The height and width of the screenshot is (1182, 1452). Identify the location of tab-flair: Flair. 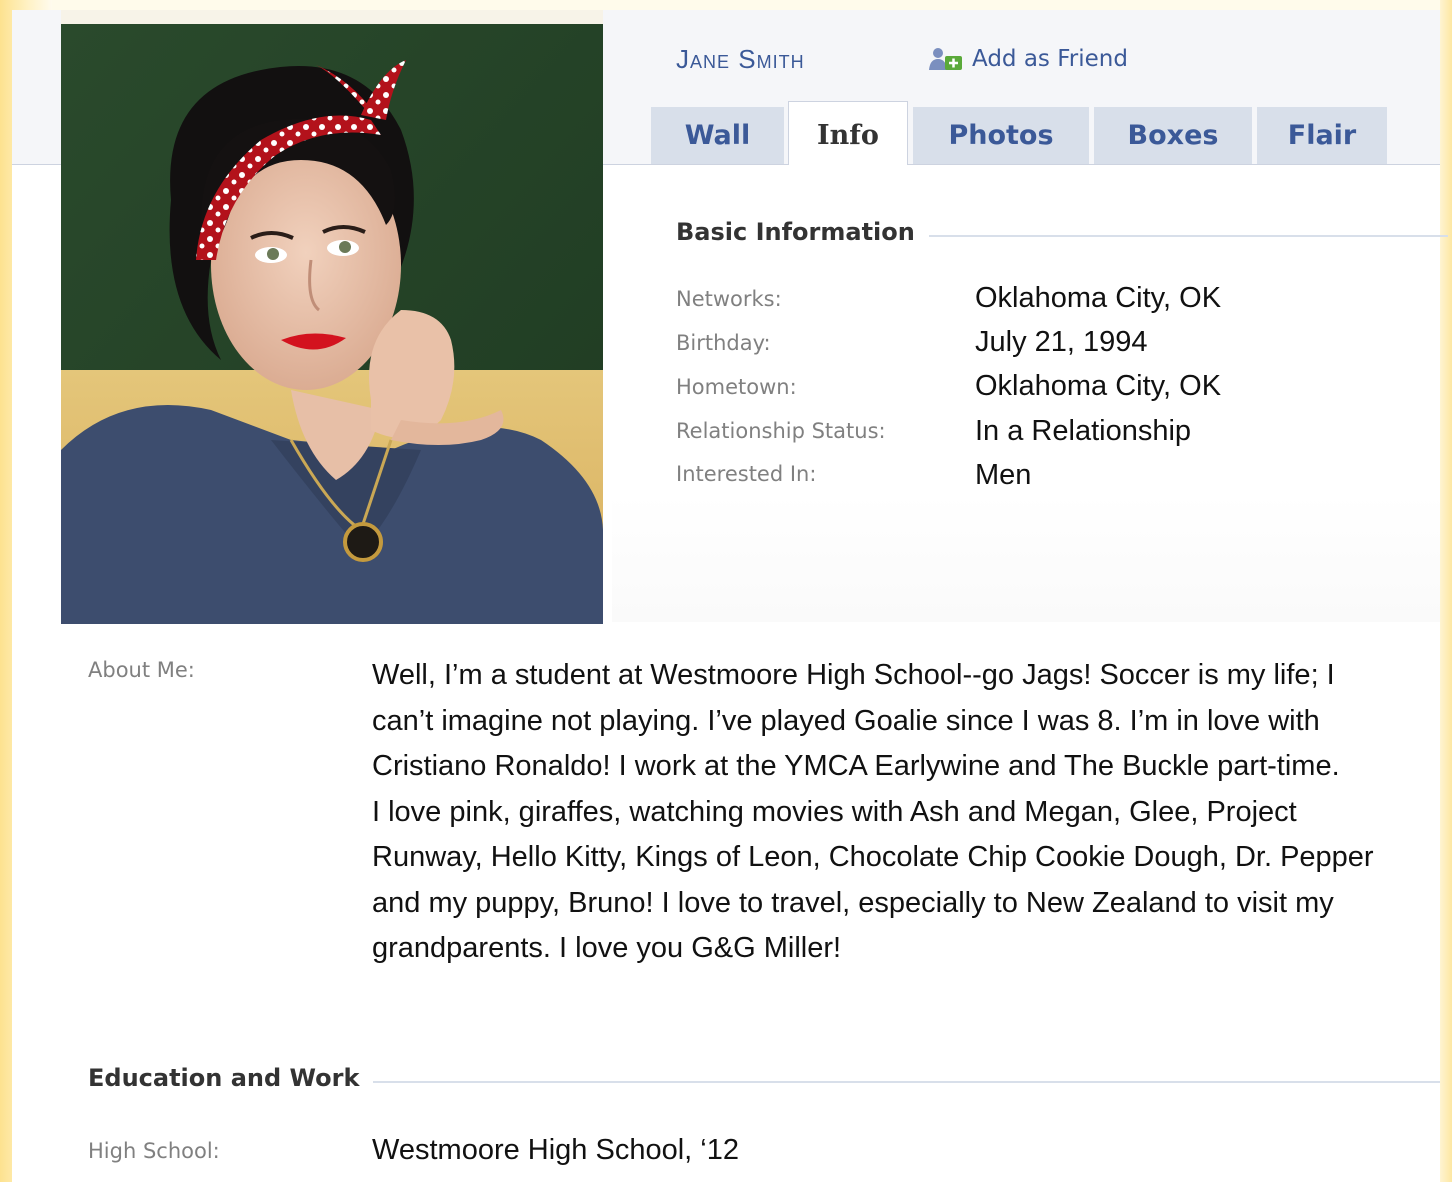
(1322, 135).